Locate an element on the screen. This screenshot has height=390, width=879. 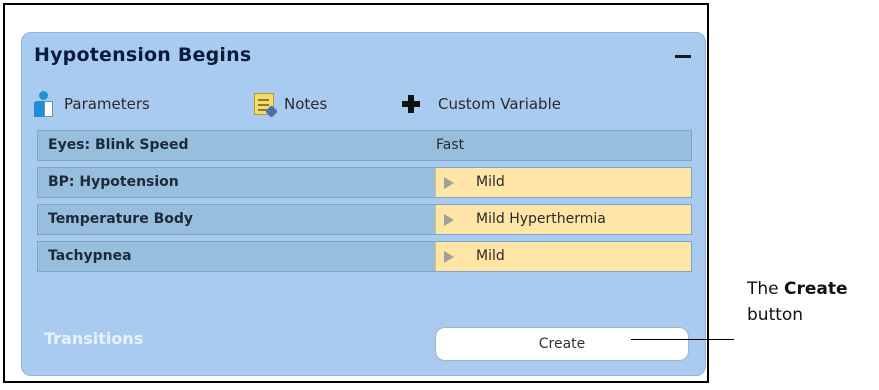
custom-variable-button: Custom Variable is located at coordinates (481, 104).